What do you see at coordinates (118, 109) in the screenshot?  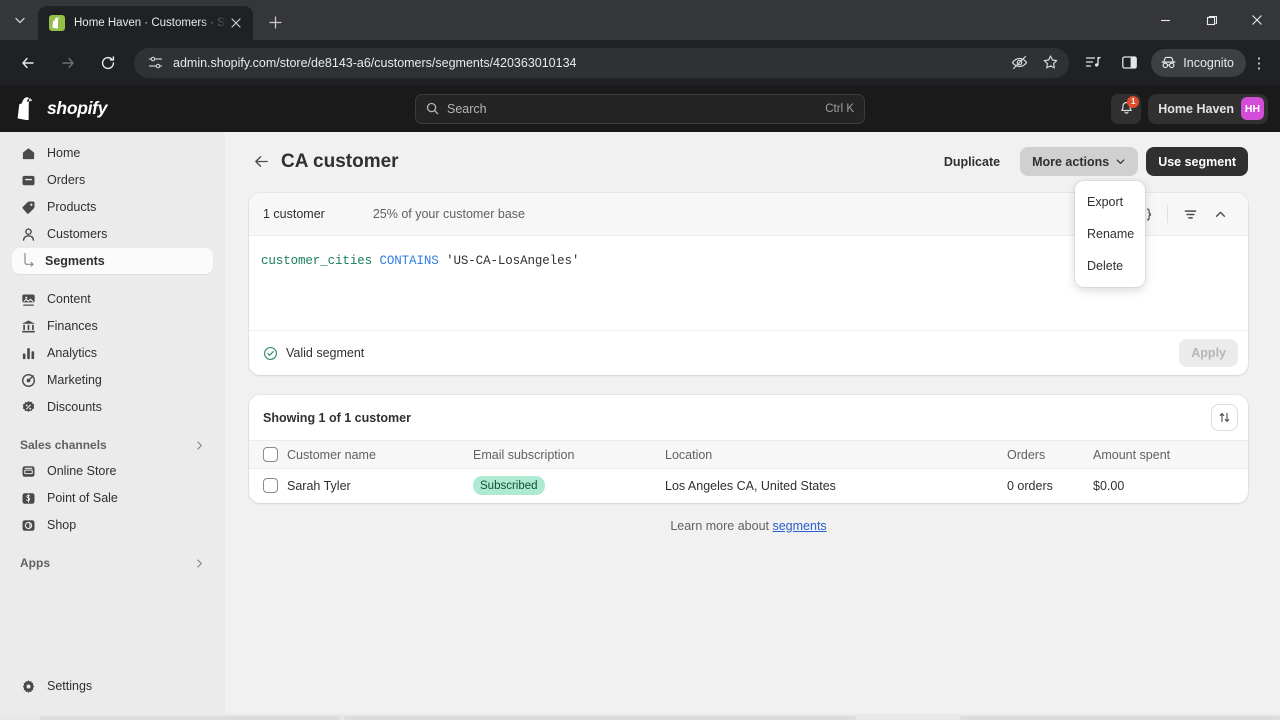 I see `shopify-logo: shopify` at bounding box center [118, 109].